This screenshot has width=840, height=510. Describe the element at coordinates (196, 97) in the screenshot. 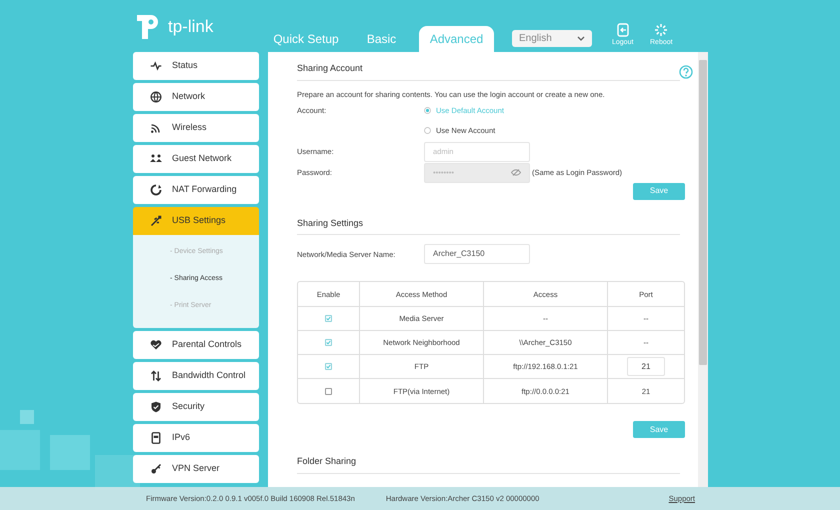

I see `sidebar-item: Network` at that location.